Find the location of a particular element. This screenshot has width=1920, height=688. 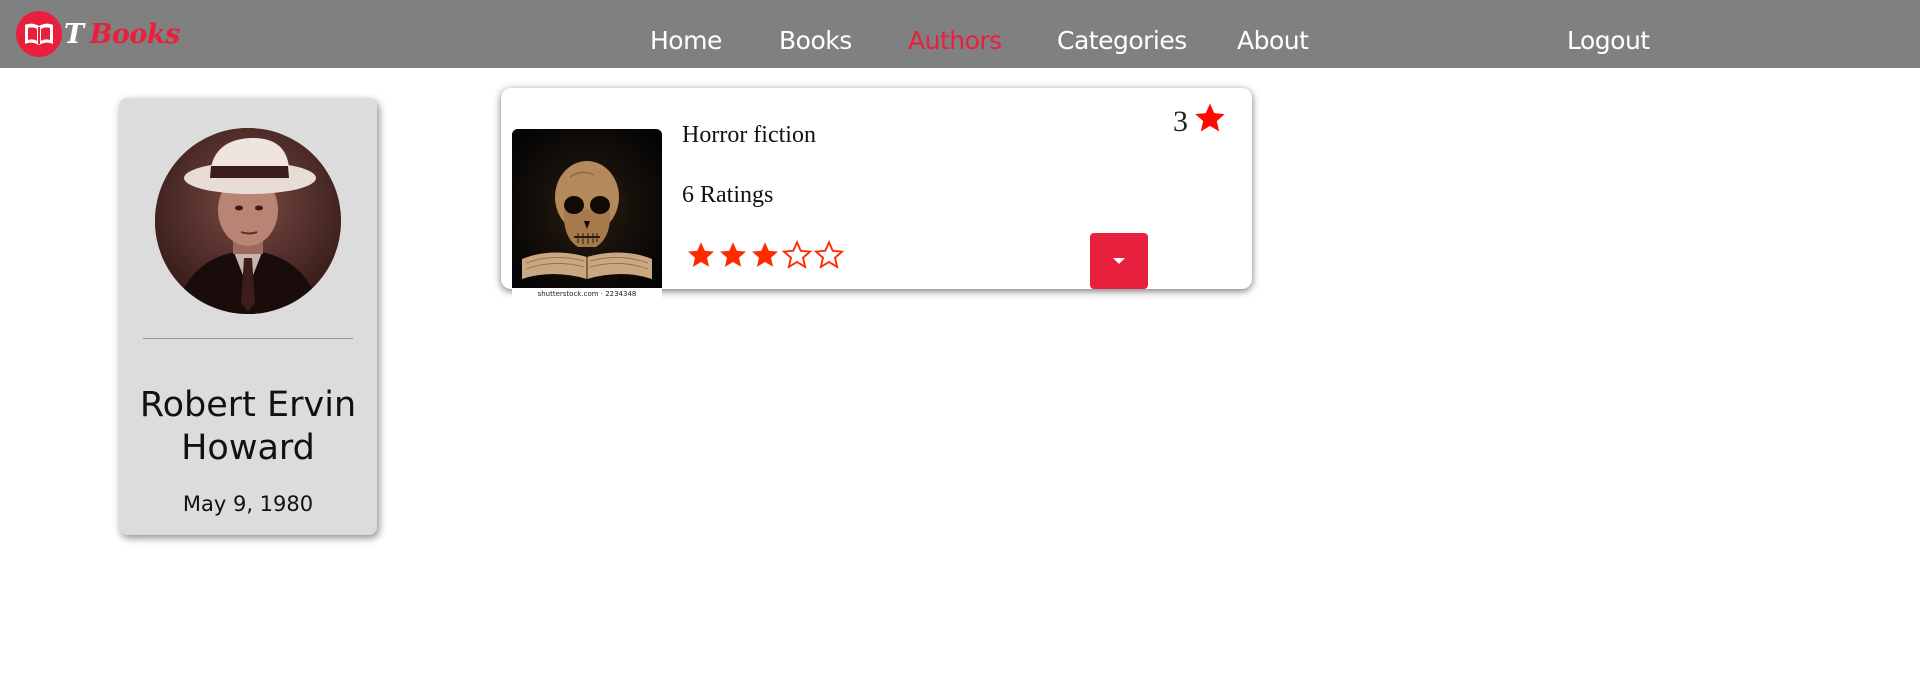

logout-link: Logout is located at coordinates (1608, 40).